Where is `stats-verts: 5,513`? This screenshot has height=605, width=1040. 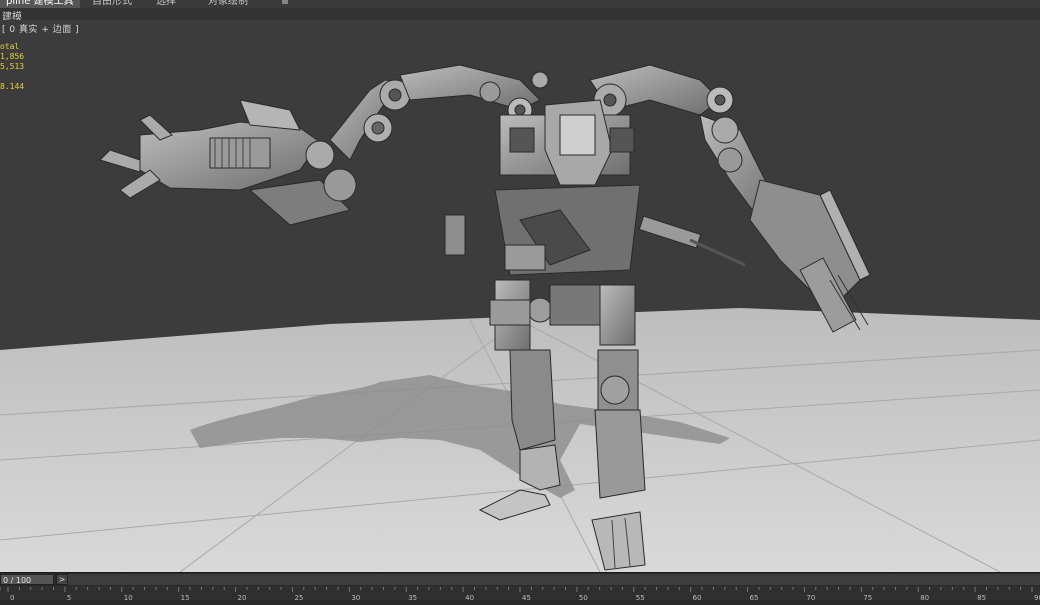
stats-verts: 5,513 is located at coordinates (12, 66).